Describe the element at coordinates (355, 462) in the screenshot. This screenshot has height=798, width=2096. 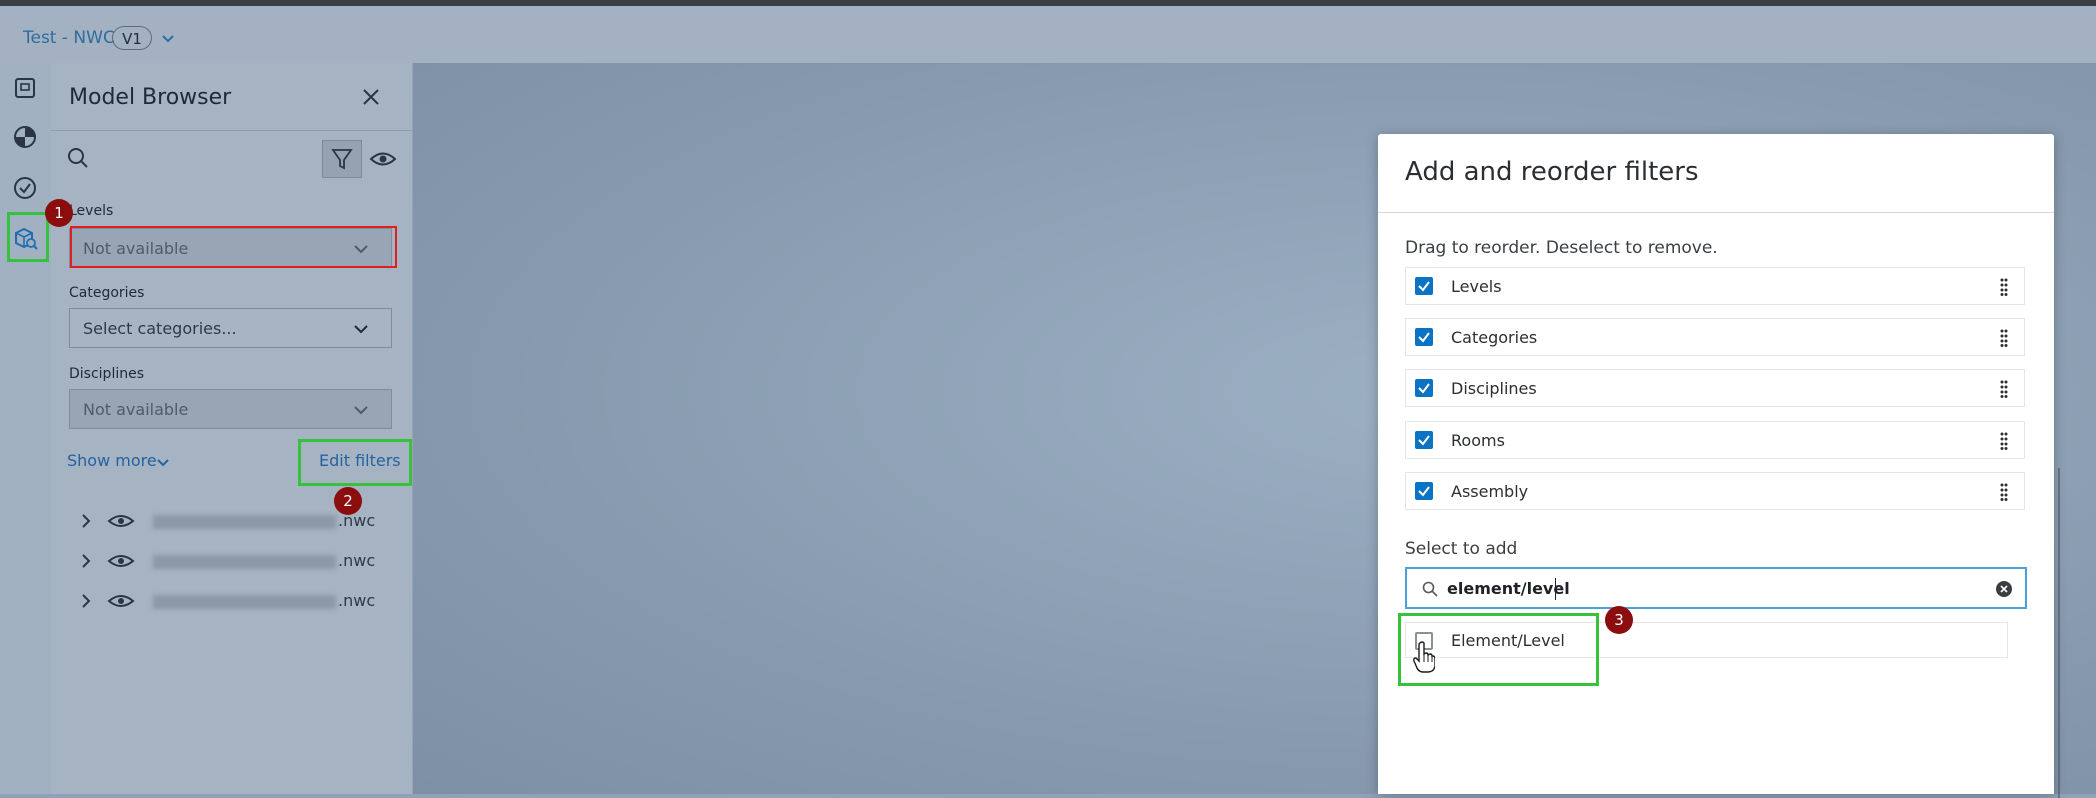
I see `edit-filters-highlight` at that location.